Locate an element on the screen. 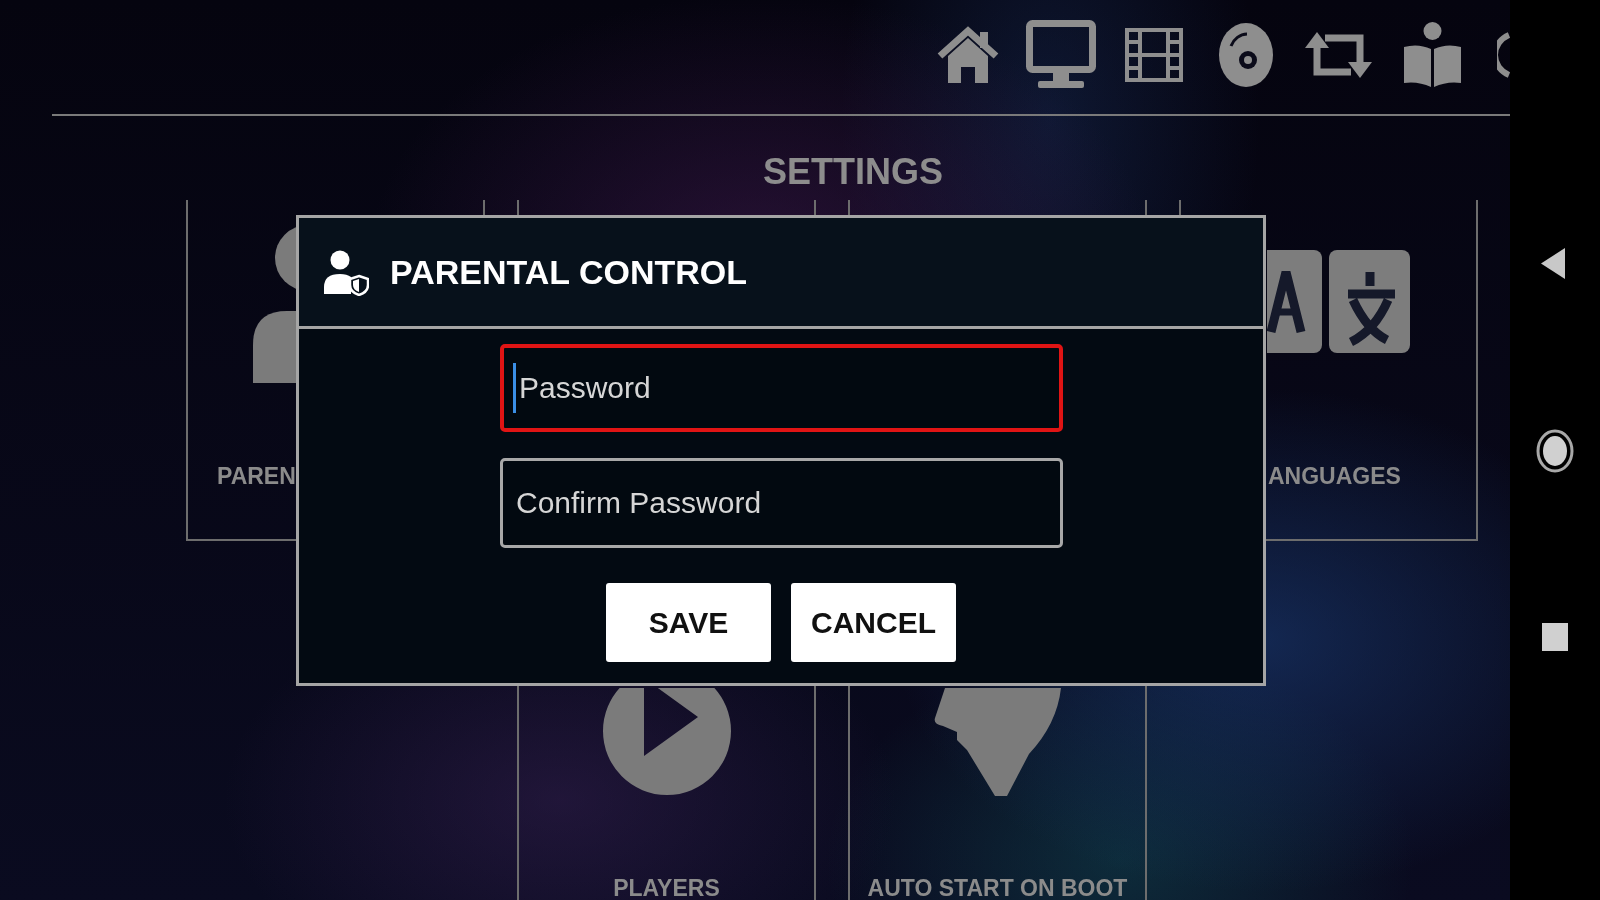  triangle-back-icon is located at coordinates (1553, 263).